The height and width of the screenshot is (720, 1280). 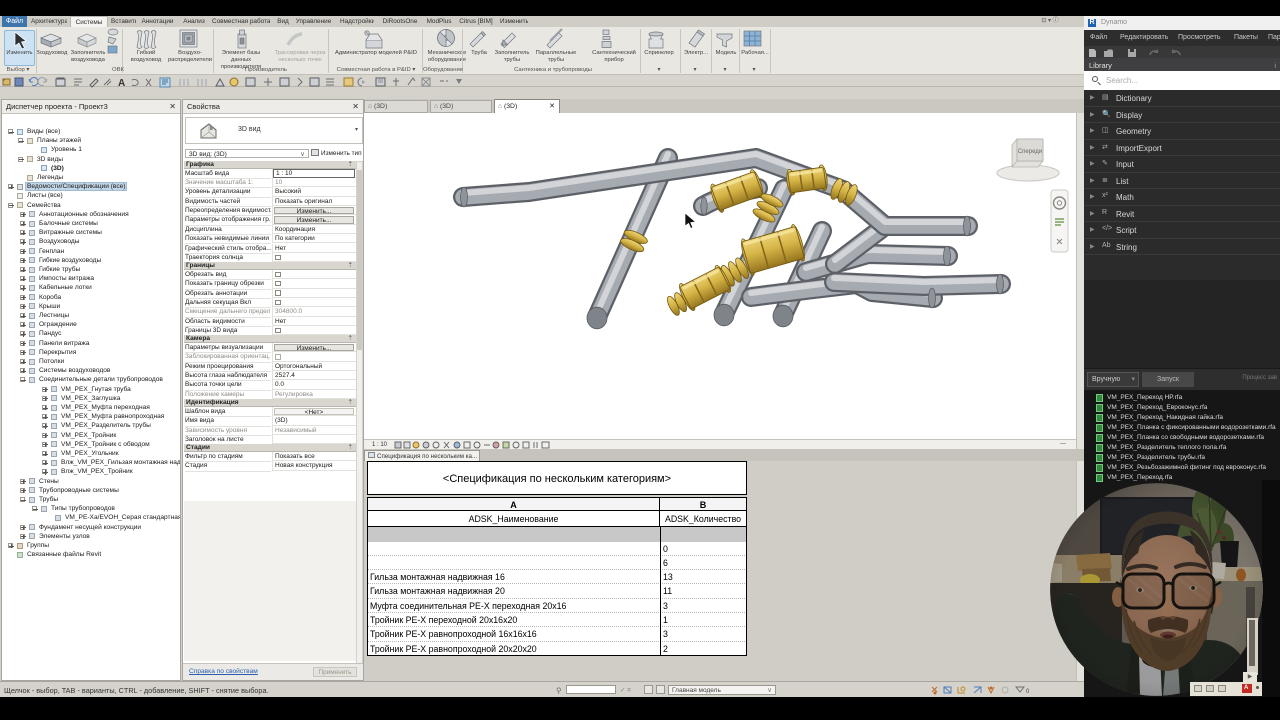 What do you see at coordinates (1028, 692) in the screenshot?
I see `svg-text: 0` at bounding box center [1028, 692].